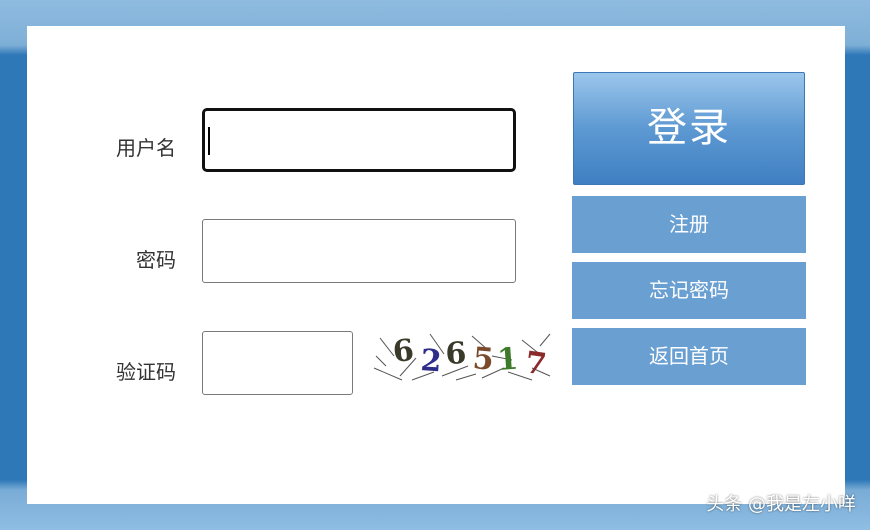 The width and height of the screenshot is (870, 530). Describe the element at coordinates (689, 290) in the screenshot. I see `forgot-password-button: 忘记密码` at that location.